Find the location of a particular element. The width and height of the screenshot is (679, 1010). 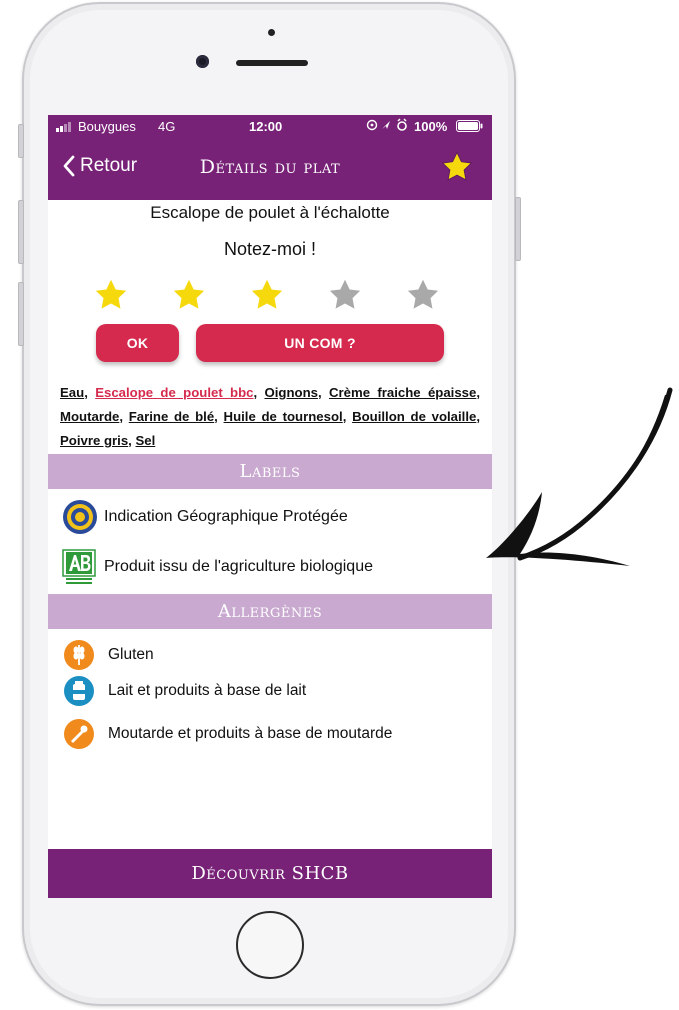

ingredient-link: Farine de blé is located at coordinates (171, 416).